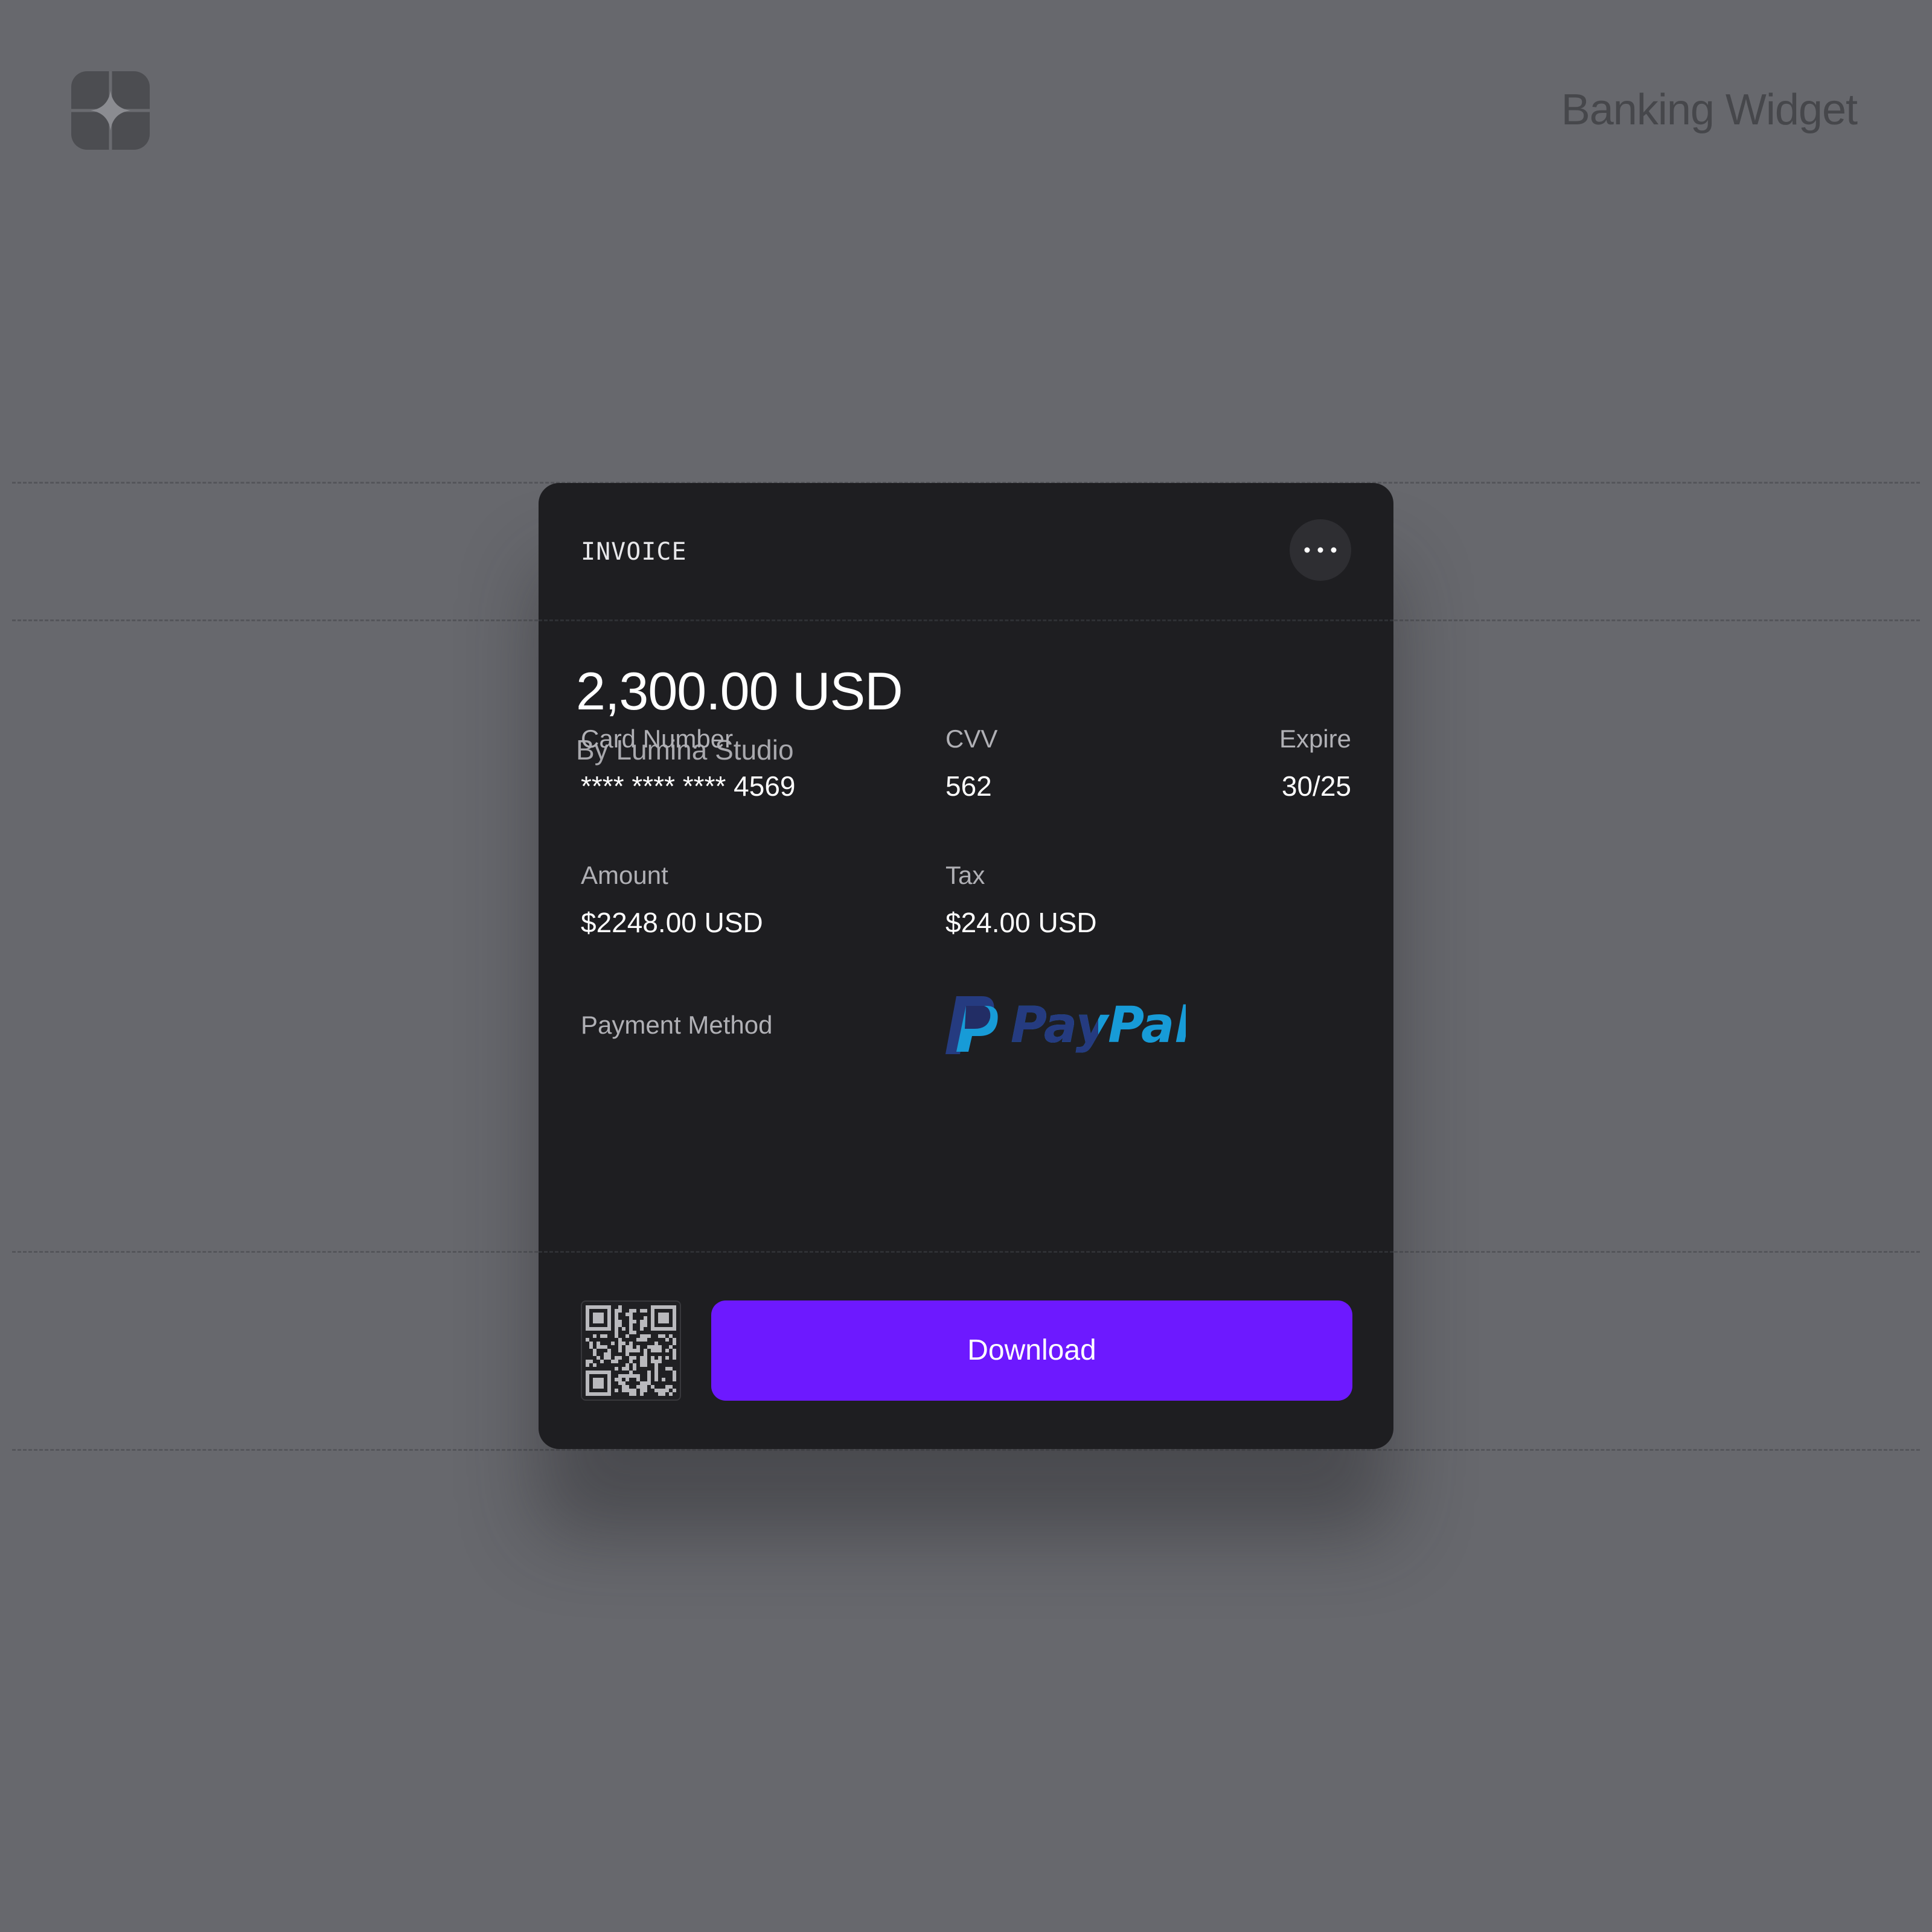 The height and width of the screenshot is (1932, 1932). What do you see at coordinates (624, 875) in the screenshot?
I see `amount-label: Amount` at bounding box center [624, 875].